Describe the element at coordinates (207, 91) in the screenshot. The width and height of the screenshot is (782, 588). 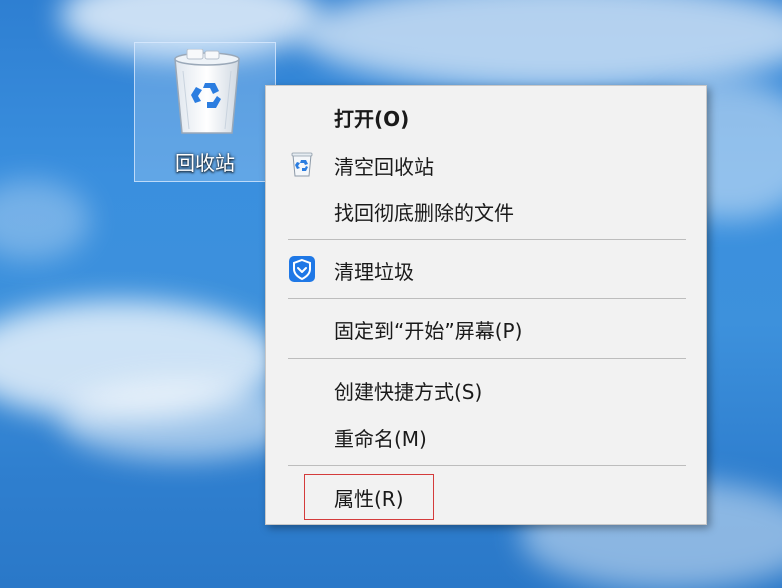
I see `recycle-bin-icon` at that location.